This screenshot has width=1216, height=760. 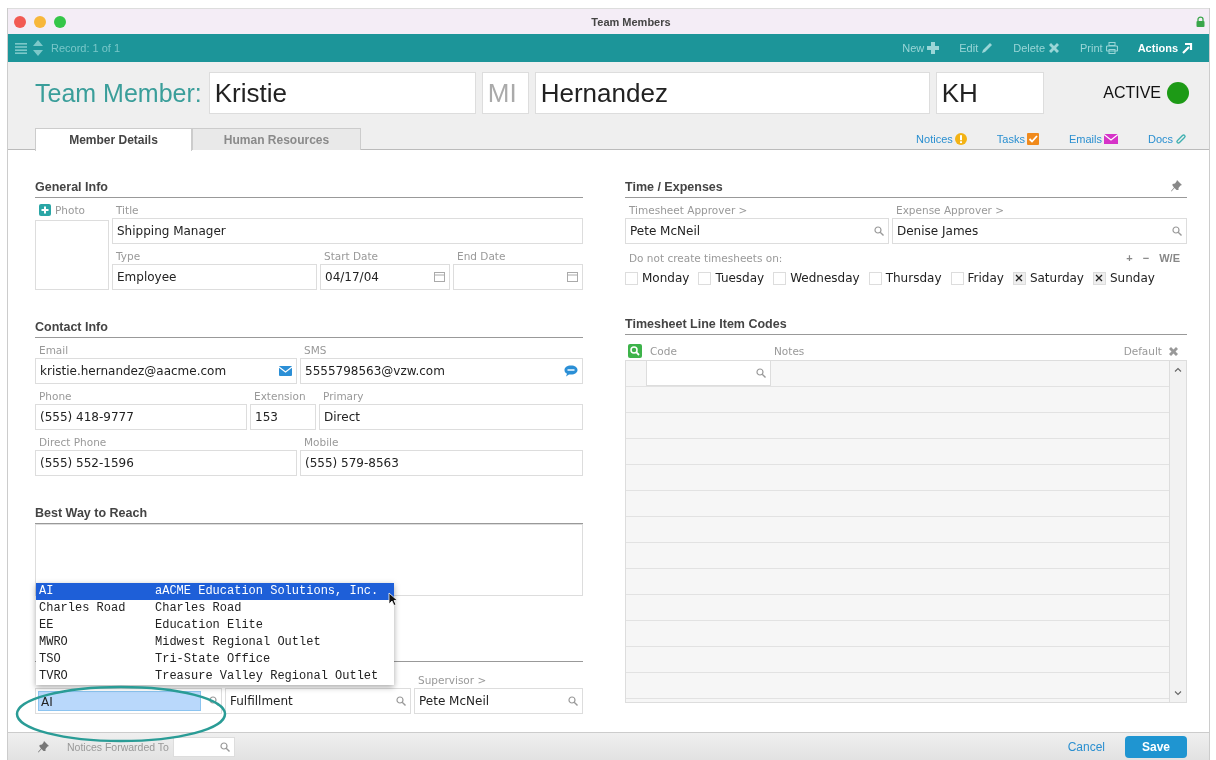 What do you see at coordinates (55, 396) in the screenshot?
I see `field-label: Phone` at bounding box center [55, 396].